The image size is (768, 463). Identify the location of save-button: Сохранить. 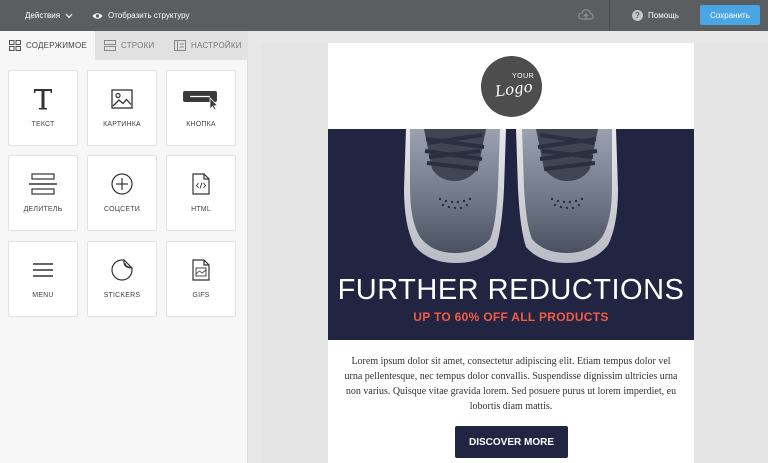
(730, 15).